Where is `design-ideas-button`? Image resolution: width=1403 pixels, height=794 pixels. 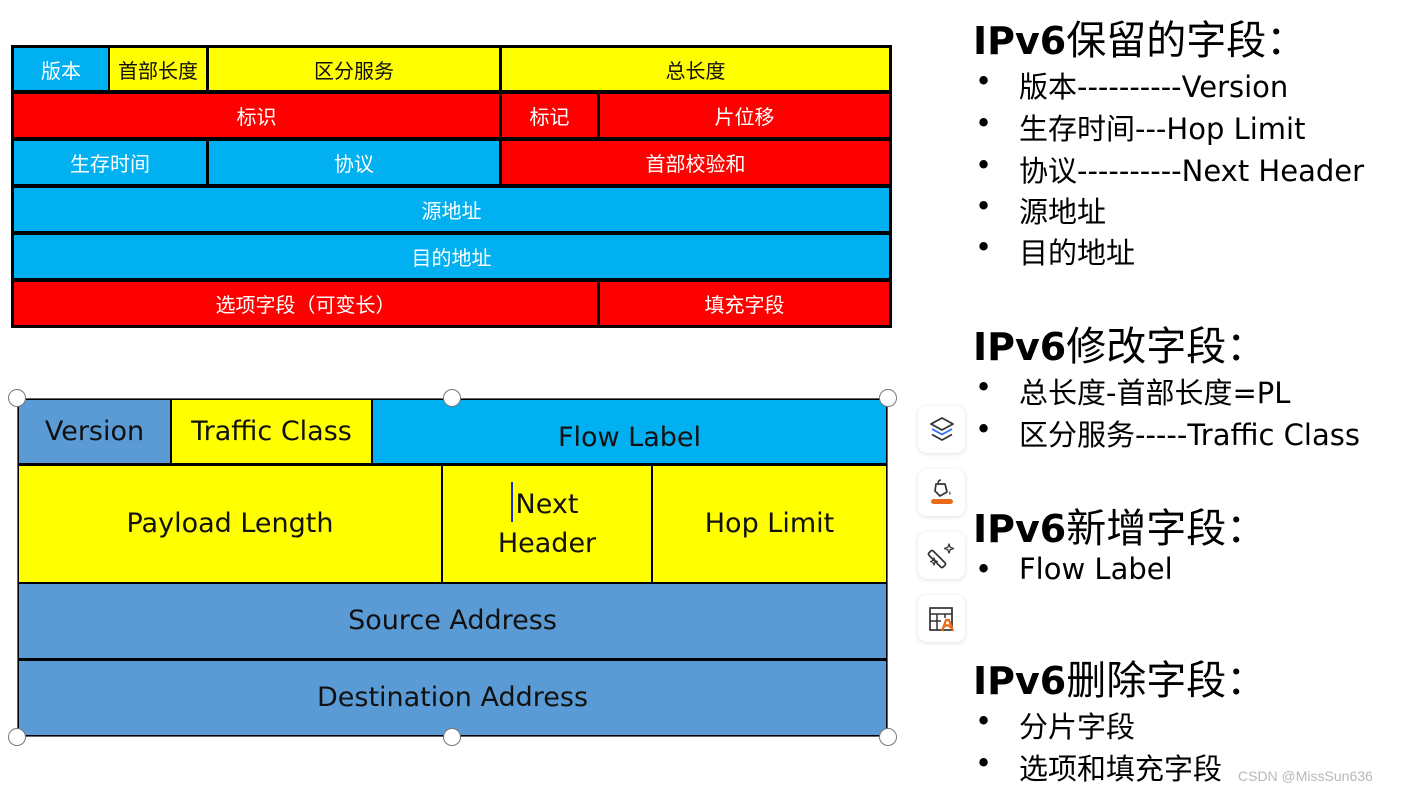
design-ideas-button is located at coordinates (941, 555).